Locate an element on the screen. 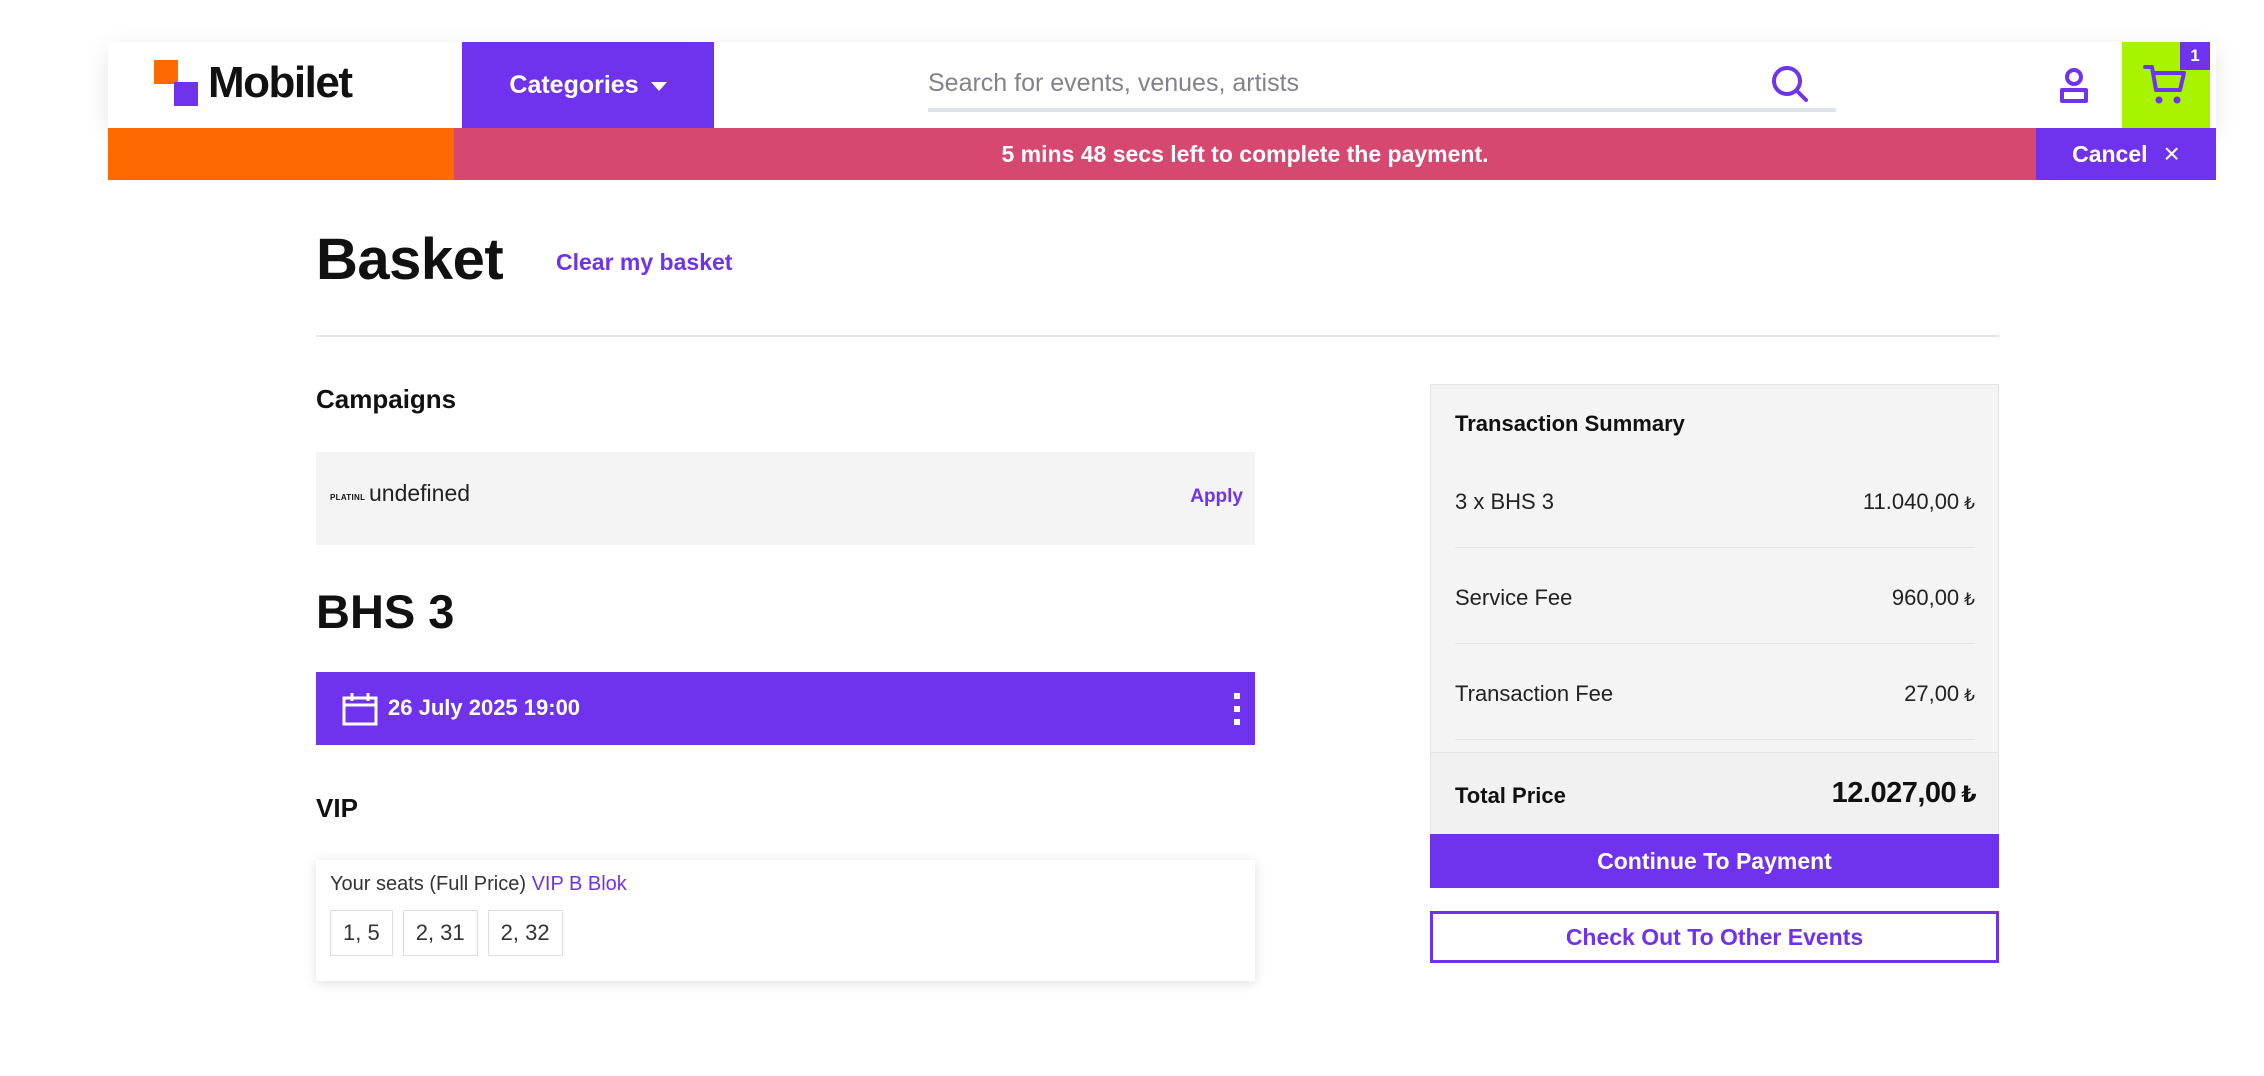 The image size is (2264, 1076). chevron-down-icon is located at coordinates (658, 86).